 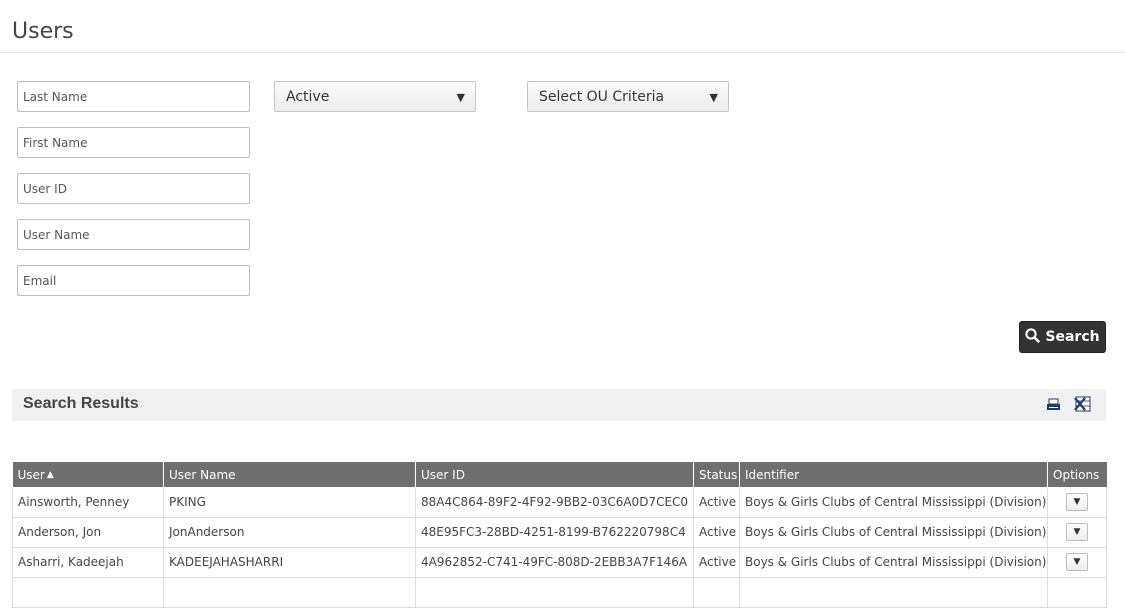 I want to click on sort-icon: ▲, so click(x=50, y=475).